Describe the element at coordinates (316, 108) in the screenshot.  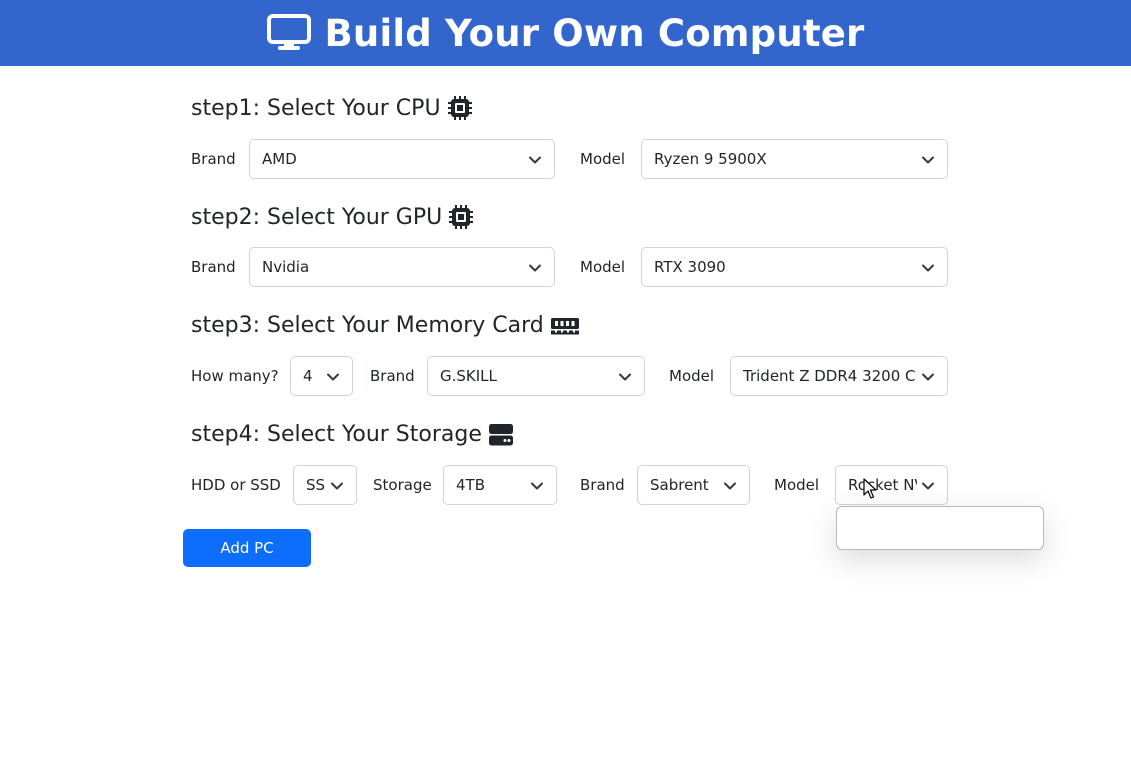
I see `step1-title-text: step1: Select Your CPU` at that location.